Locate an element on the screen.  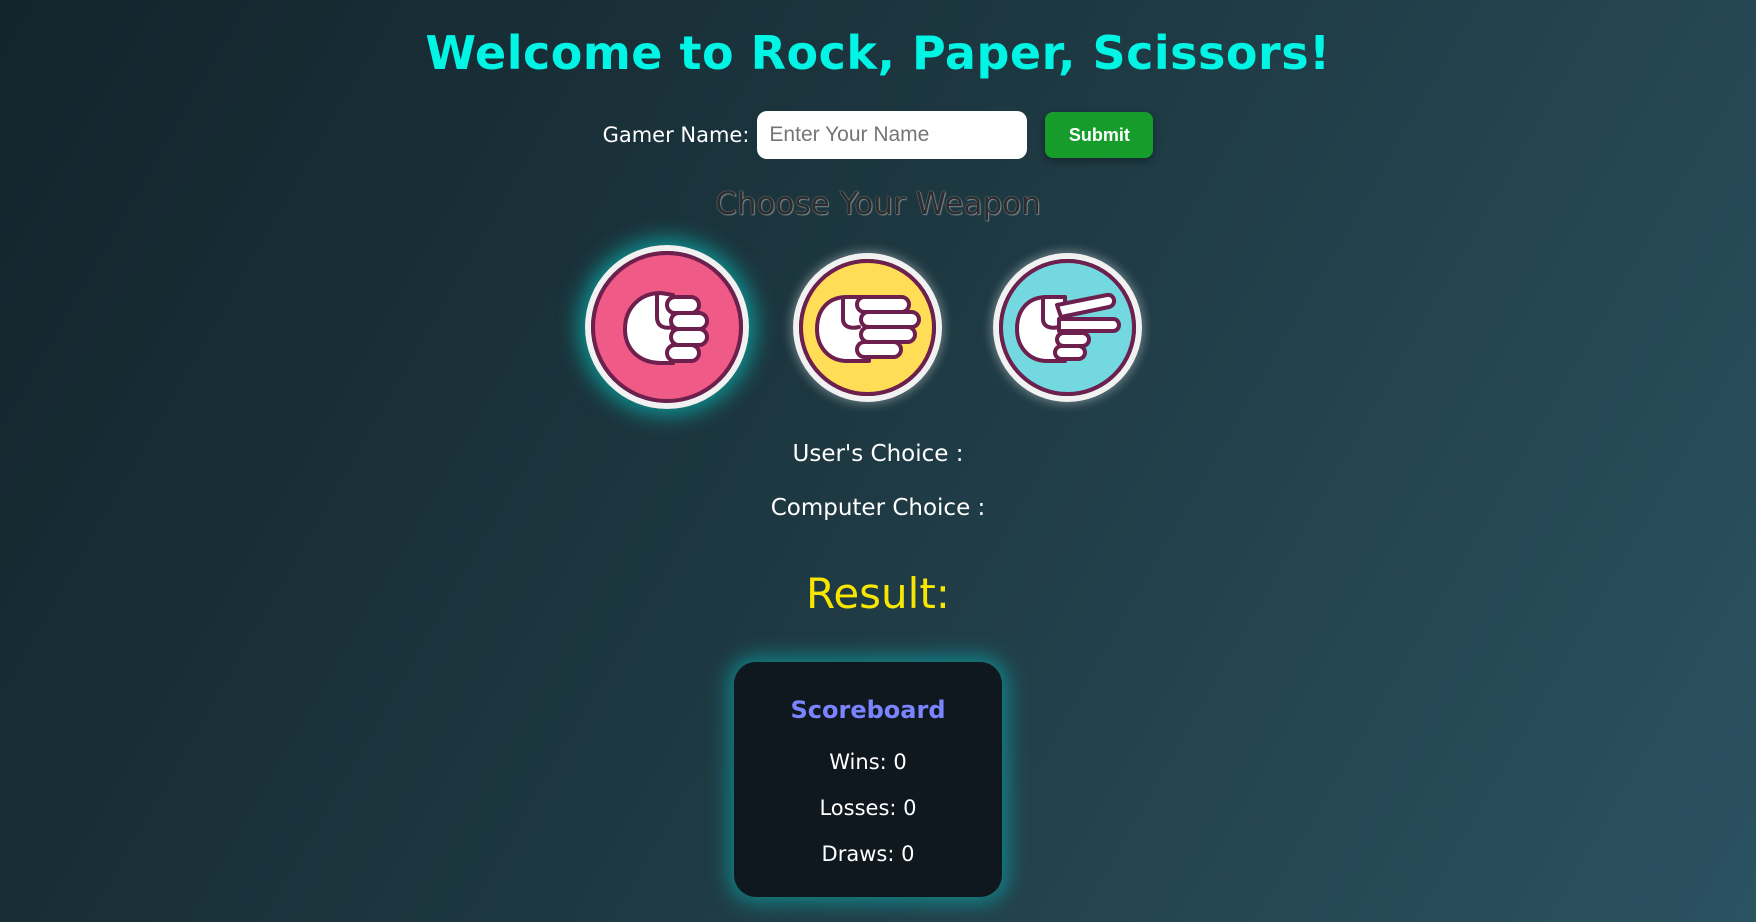
gamer-name-form: Gamer Name: Submit is located at coordinates (878, 135).